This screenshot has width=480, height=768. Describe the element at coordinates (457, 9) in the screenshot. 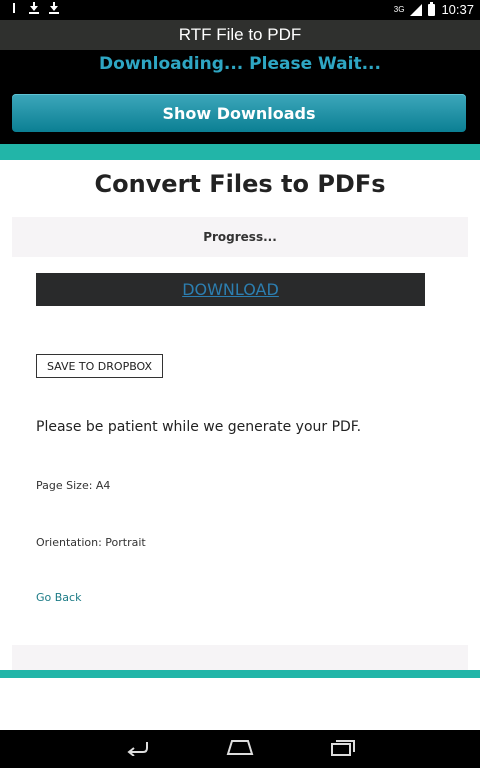

I see `status-time: 10:37` at that location.